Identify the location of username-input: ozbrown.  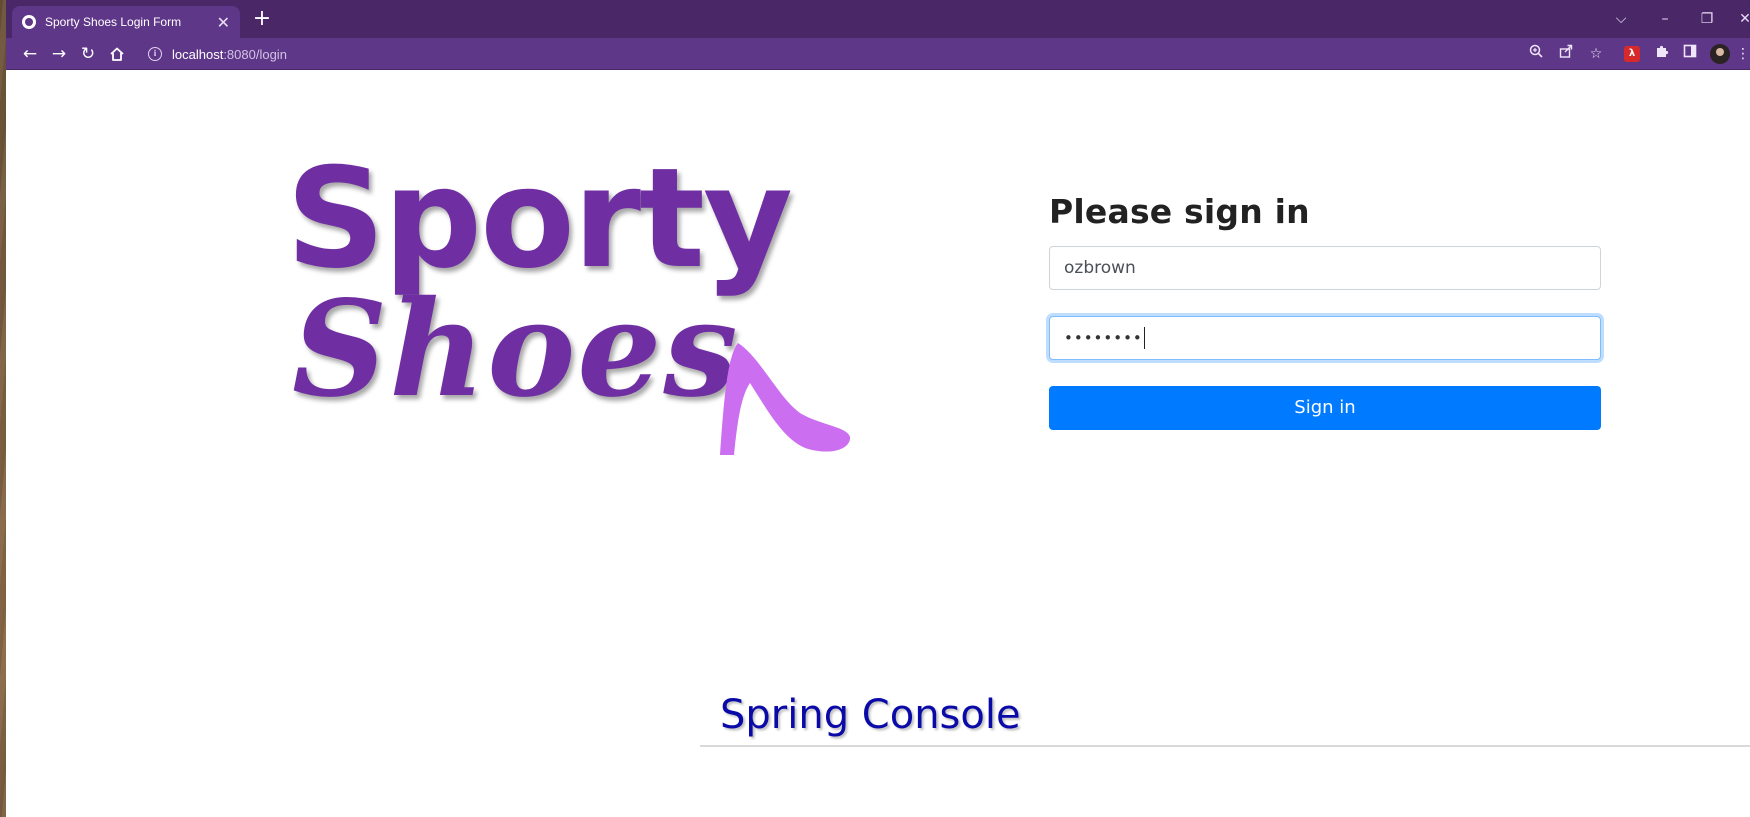
(1325, 268).